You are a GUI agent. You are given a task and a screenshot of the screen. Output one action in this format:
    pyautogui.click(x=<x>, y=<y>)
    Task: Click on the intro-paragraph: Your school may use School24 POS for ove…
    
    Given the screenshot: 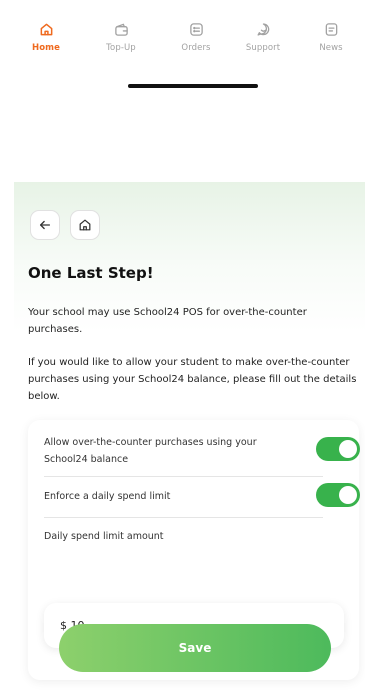 What is the action you would take?
    pyautogui.click(x=167, y=321)
    